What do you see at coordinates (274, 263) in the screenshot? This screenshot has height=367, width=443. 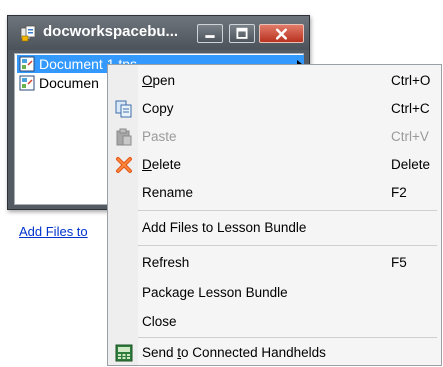 I see `menu-item-refresh: Refresh F5` at bounding box center [274, 263].